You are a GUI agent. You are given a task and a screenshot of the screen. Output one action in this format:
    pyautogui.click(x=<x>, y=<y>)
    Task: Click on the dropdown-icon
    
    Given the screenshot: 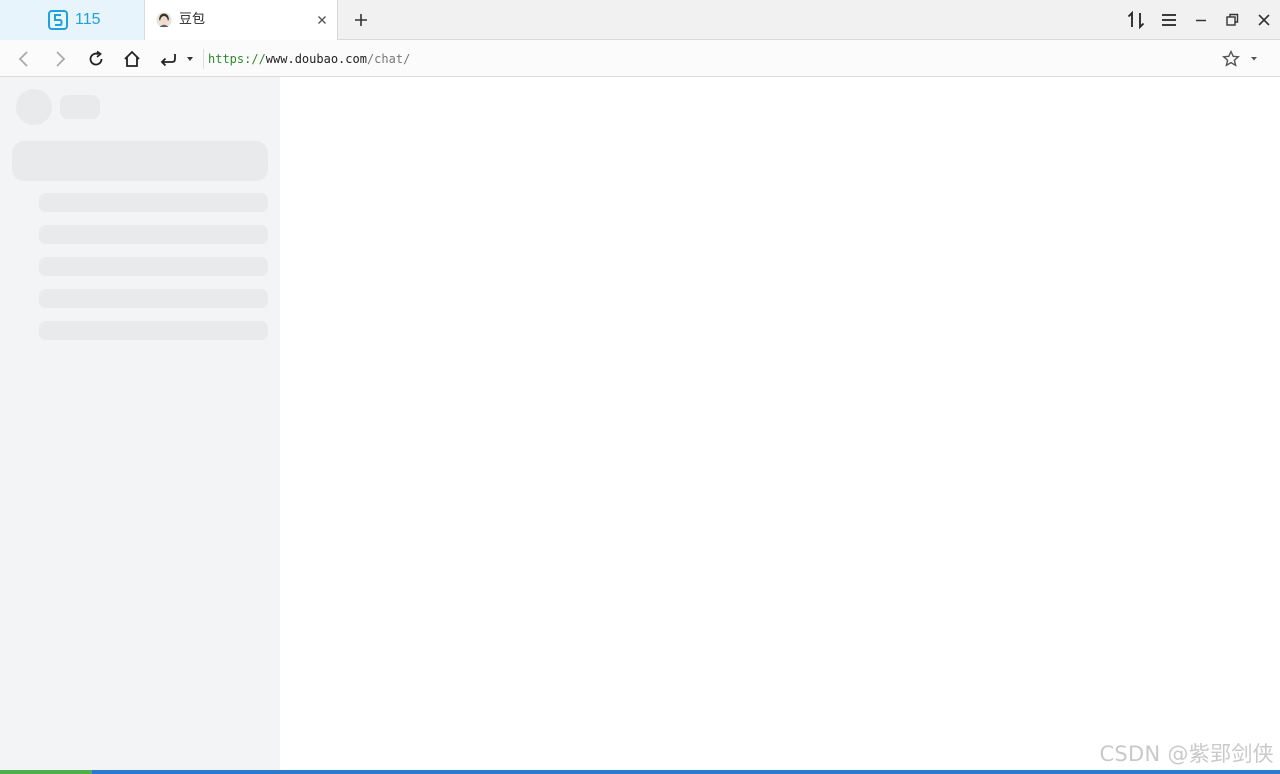 What is the action you would take?
    pyautogui.click(x=190, y=59)
    